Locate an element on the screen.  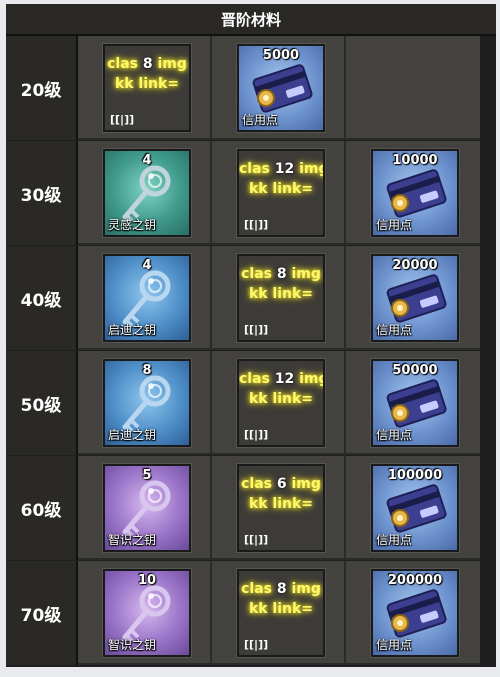
level-label: 60级 is located at coordinates (42, 508).